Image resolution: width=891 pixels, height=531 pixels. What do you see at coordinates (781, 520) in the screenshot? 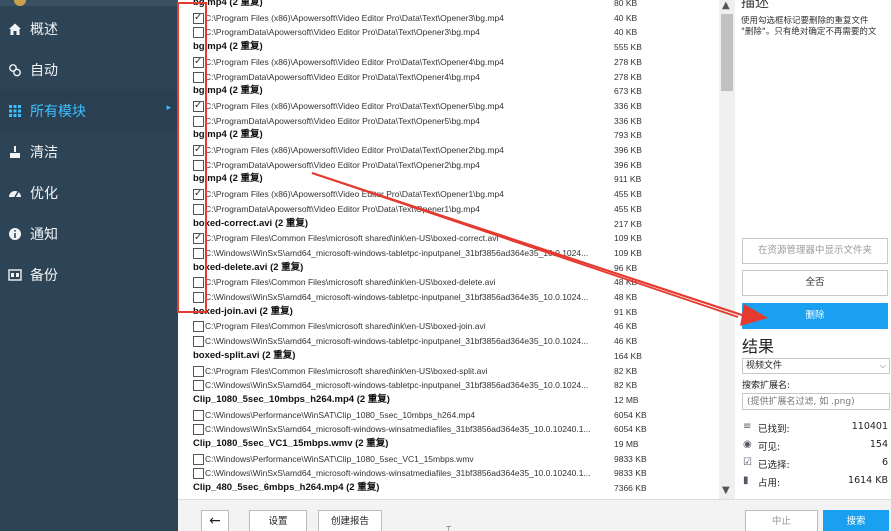
I see `stop-button: 中止` at bounding box center [781, 520].